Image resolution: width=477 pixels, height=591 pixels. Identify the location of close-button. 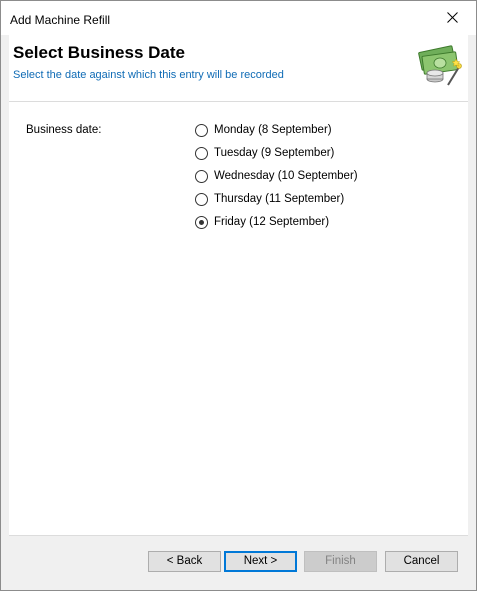
(453, 18).